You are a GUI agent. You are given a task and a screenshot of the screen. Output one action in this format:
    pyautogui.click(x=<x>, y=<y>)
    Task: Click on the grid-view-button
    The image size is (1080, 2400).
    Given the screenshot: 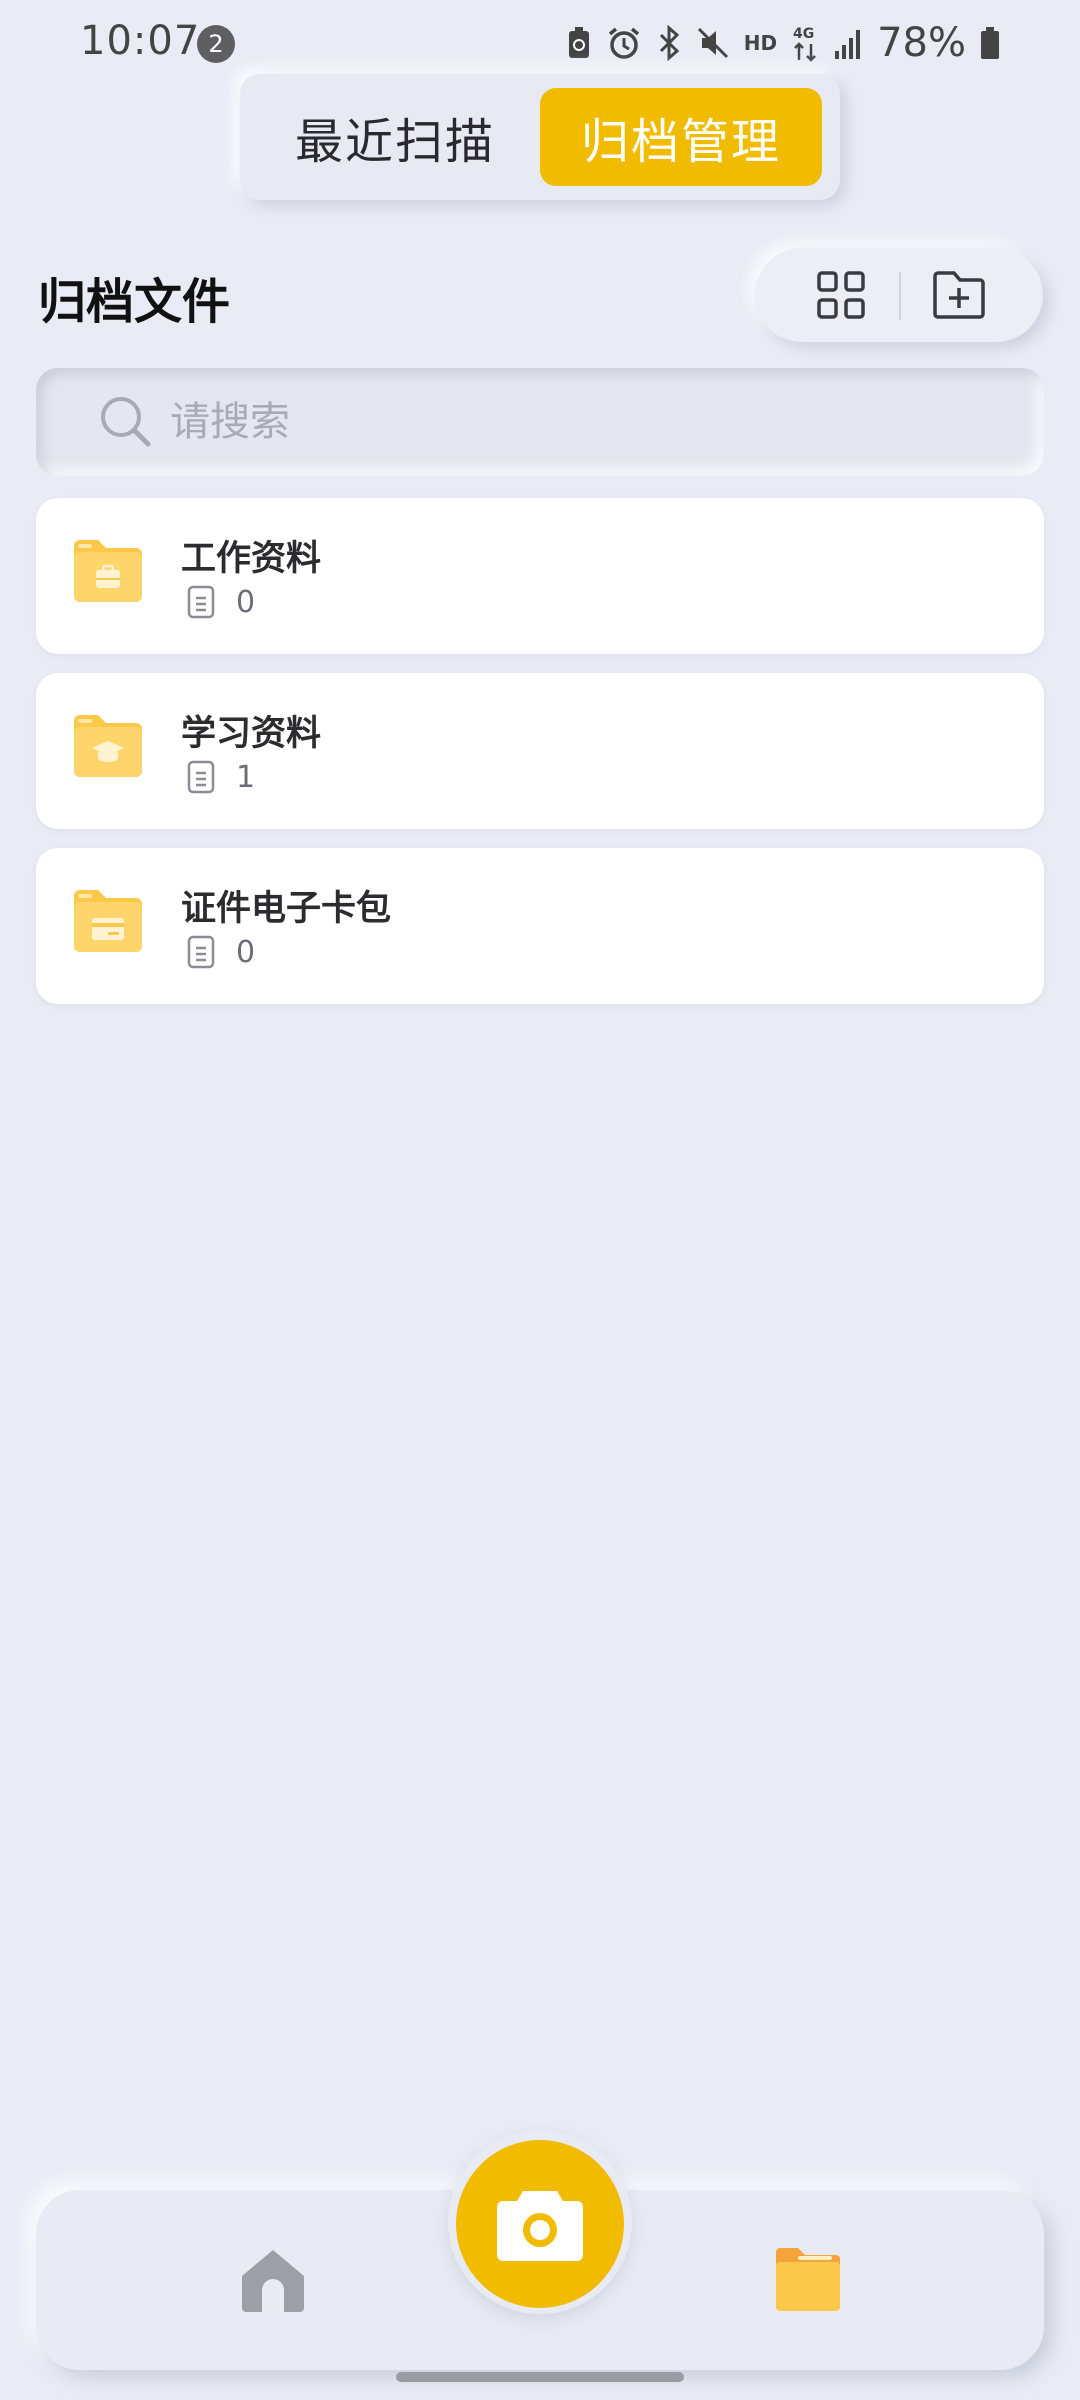 What is the action you would take?
    pyautogui.click(x=841, y=295)
    